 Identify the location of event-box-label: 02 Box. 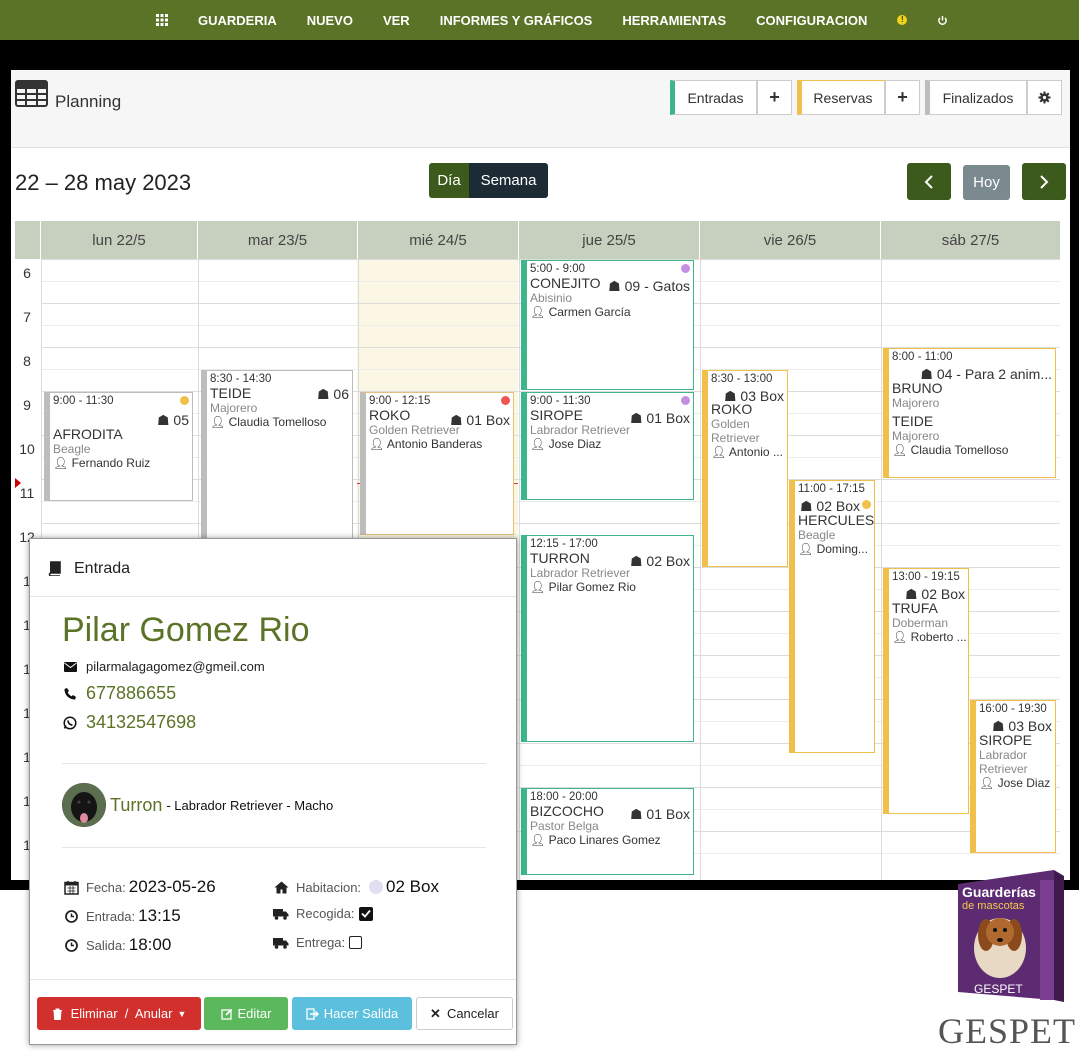
(838, 506).